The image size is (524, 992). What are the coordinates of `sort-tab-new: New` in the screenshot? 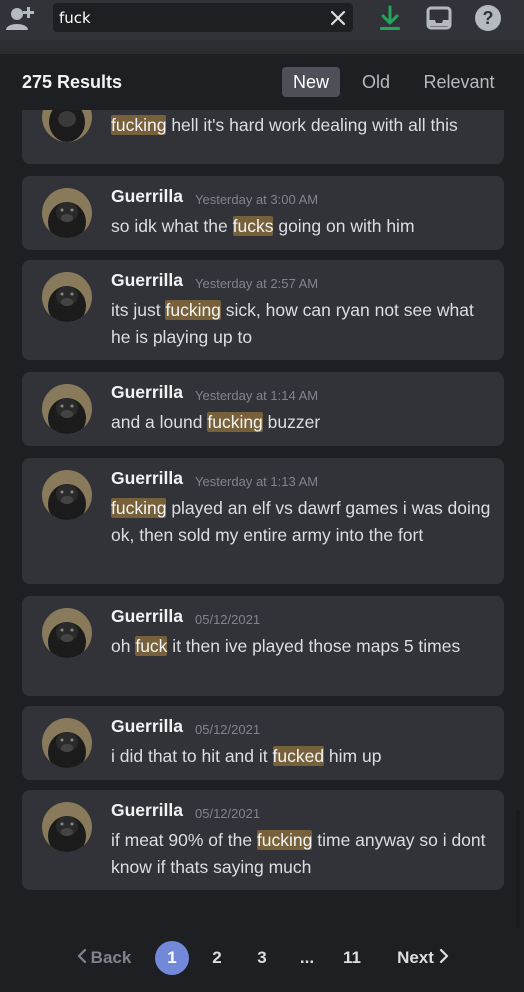 It's located at (311, 82).